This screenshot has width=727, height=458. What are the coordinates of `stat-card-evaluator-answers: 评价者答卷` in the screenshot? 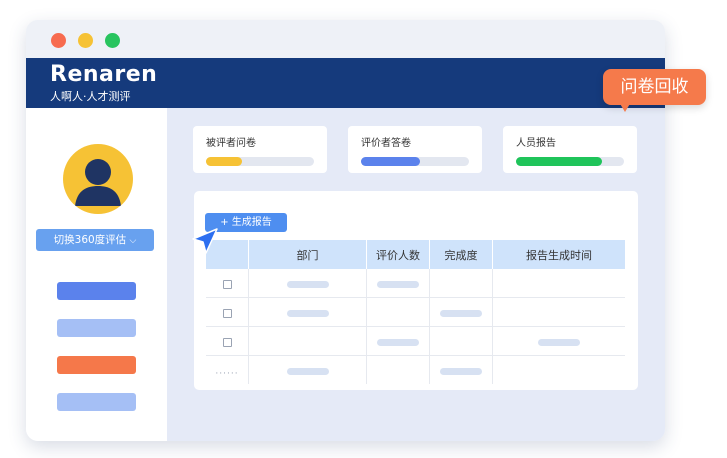 It's located at (415, 149).